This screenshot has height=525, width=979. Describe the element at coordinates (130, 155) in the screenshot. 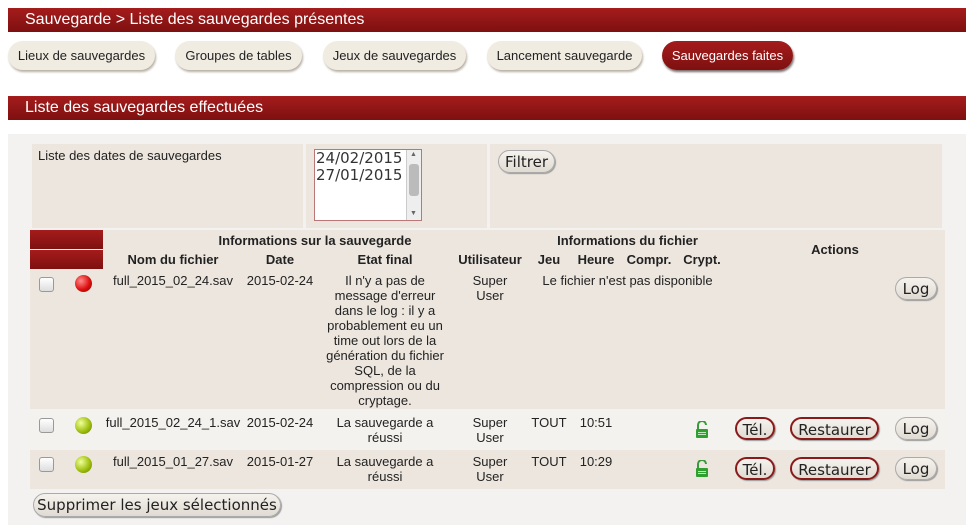

I see `filter-label: Liste des dates de sauvegardes` at that location.